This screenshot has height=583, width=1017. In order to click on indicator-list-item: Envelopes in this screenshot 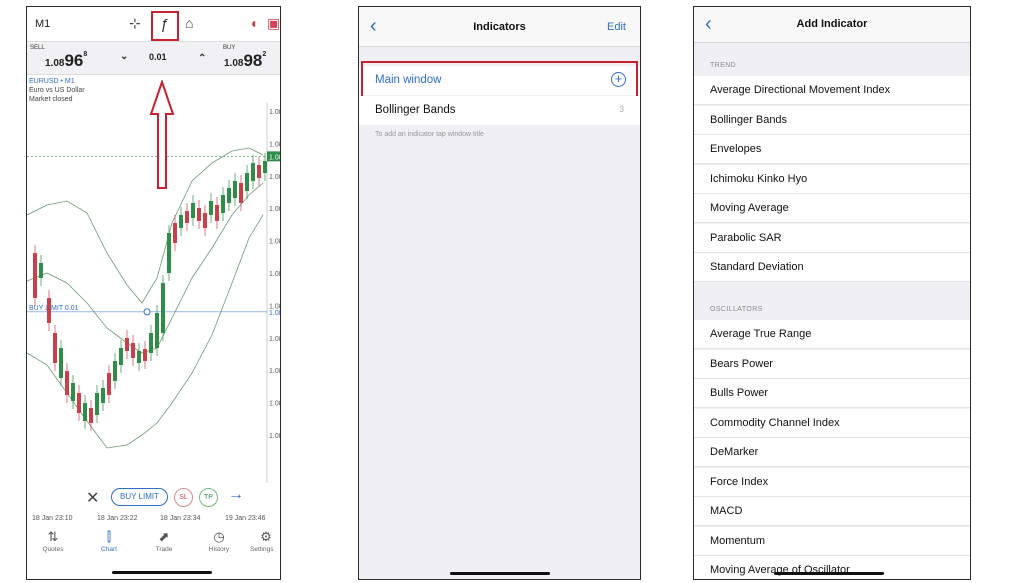, I will do `click(832, 149)`.